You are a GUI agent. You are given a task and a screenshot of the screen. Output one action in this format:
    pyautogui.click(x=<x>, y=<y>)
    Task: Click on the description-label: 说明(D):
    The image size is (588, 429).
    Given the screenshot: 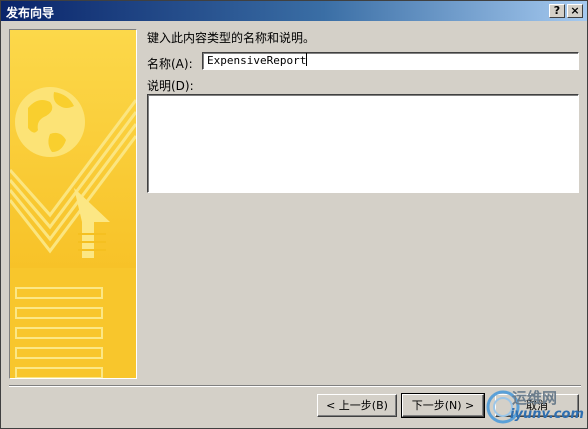 What is the action you would take?
    pyautogui.click(x=170, y=86)
    